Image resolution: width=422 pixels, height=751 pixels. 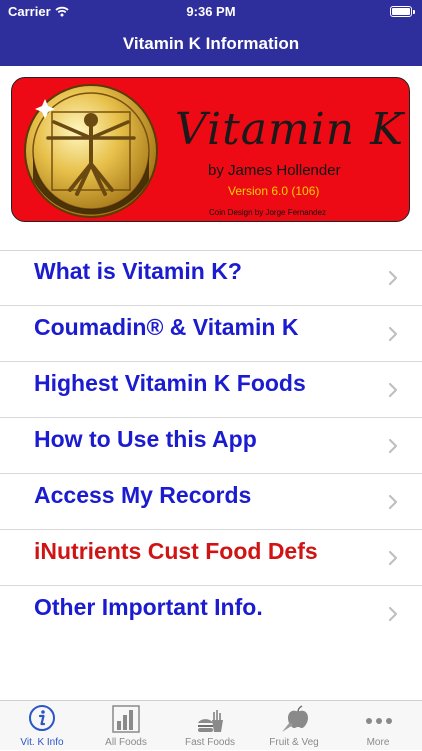 I want to click on banner-version: Version 6.0 (106), so click(x=274, y=191).